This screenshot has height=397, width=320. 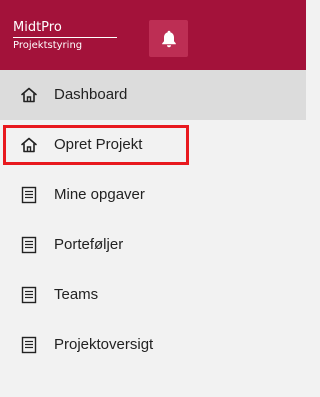 What do you see at coordinates (153, 245) in the screenshot?
I see `sidebar-item-portefoeljer: Porteføljer` at bounding box center [153, 245].